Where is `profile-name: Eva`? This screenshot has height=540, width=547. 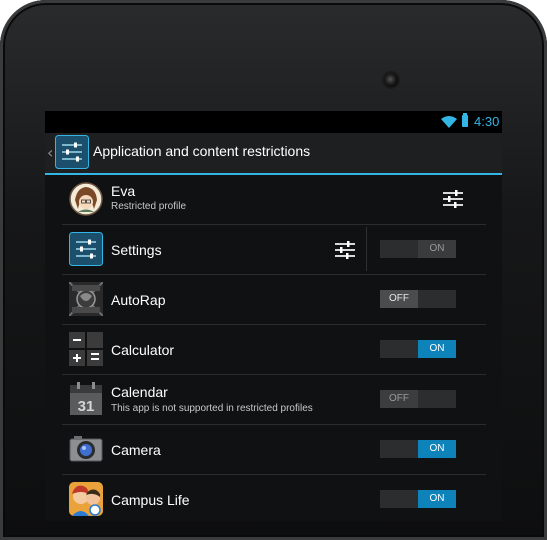
profile-name: Eva is located at coordinates (123, 191).